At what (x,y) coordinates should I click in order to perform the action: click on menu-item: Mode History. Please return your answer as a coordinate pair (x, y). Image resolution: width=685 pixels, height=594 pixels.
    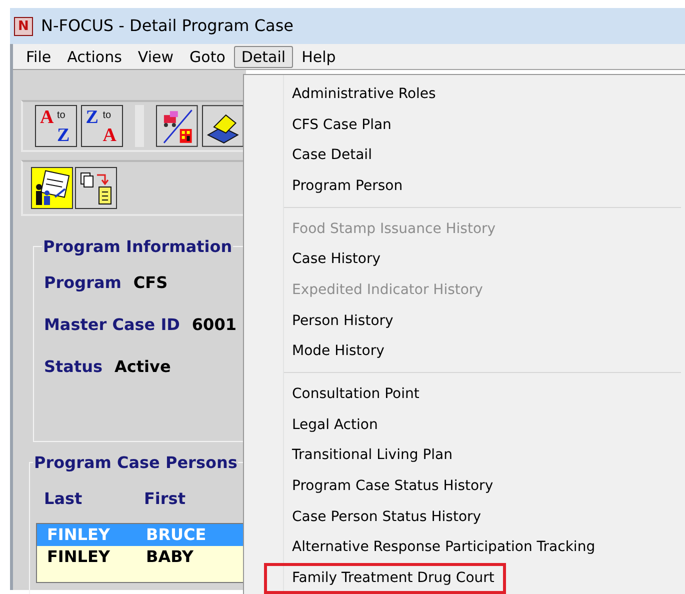
    Looking at the image, I should click on (330, 352).